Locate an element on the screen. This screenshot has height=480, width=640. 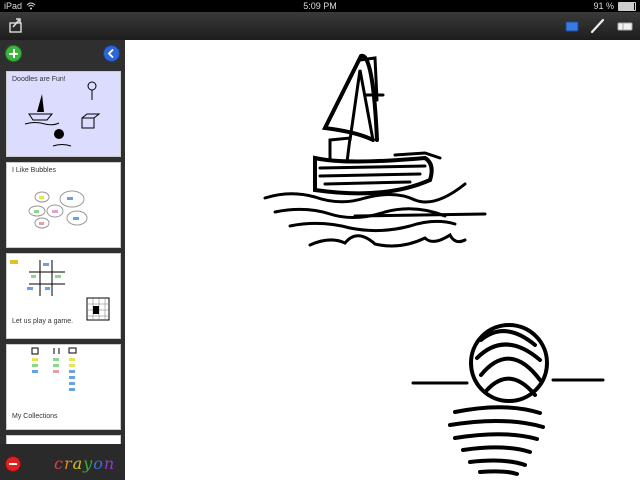
page-thumbnail-bubbles: I Like Bubbles is located at coordinates (63, 205).